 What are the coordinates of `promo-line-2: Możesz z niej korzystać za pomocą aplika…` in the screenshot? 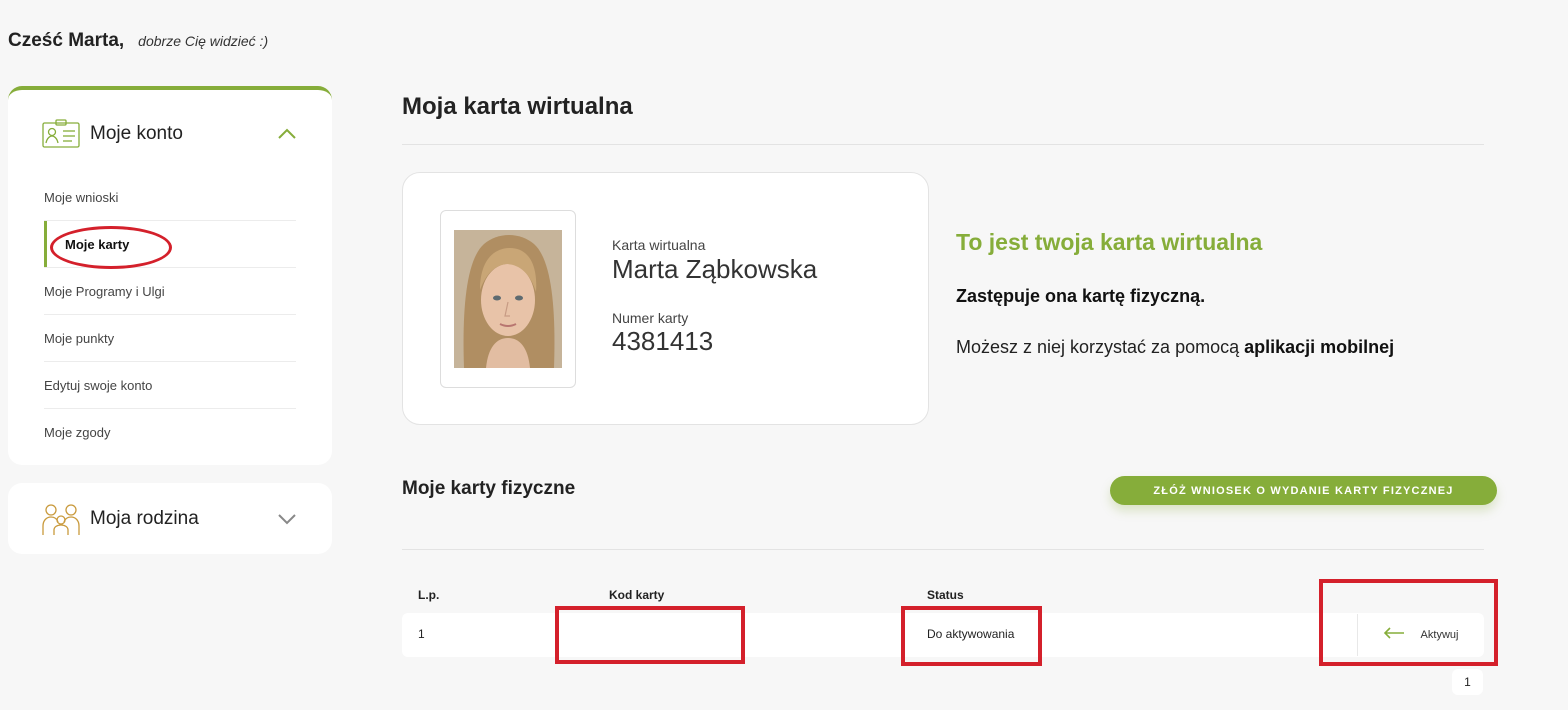 It's located at (1175, 347).